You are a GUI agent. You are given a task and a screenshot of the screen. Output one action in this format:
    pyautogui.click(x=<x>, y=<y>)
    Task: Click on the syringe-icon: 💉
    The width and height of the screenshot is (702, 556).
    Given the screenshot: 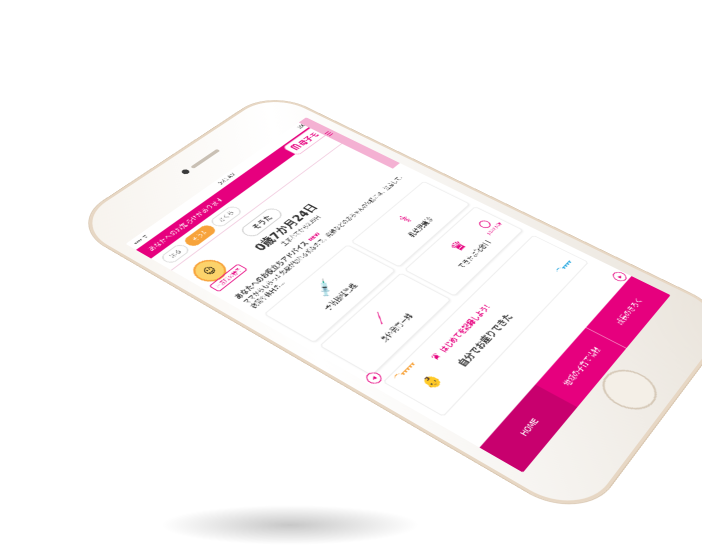 What is the action you would take?
    pyautogui.click(x=325, y=288)
    